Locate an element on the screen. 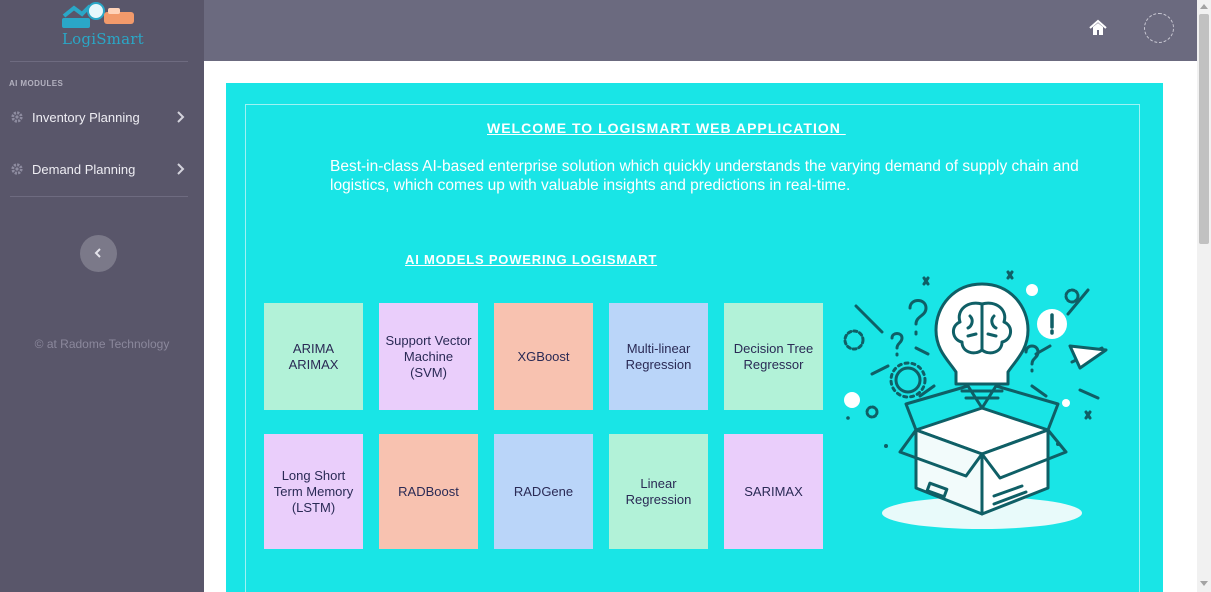 The image size is (1211, 592). model-tile-radboost: RADBoost is located at coordinates (428, 491).